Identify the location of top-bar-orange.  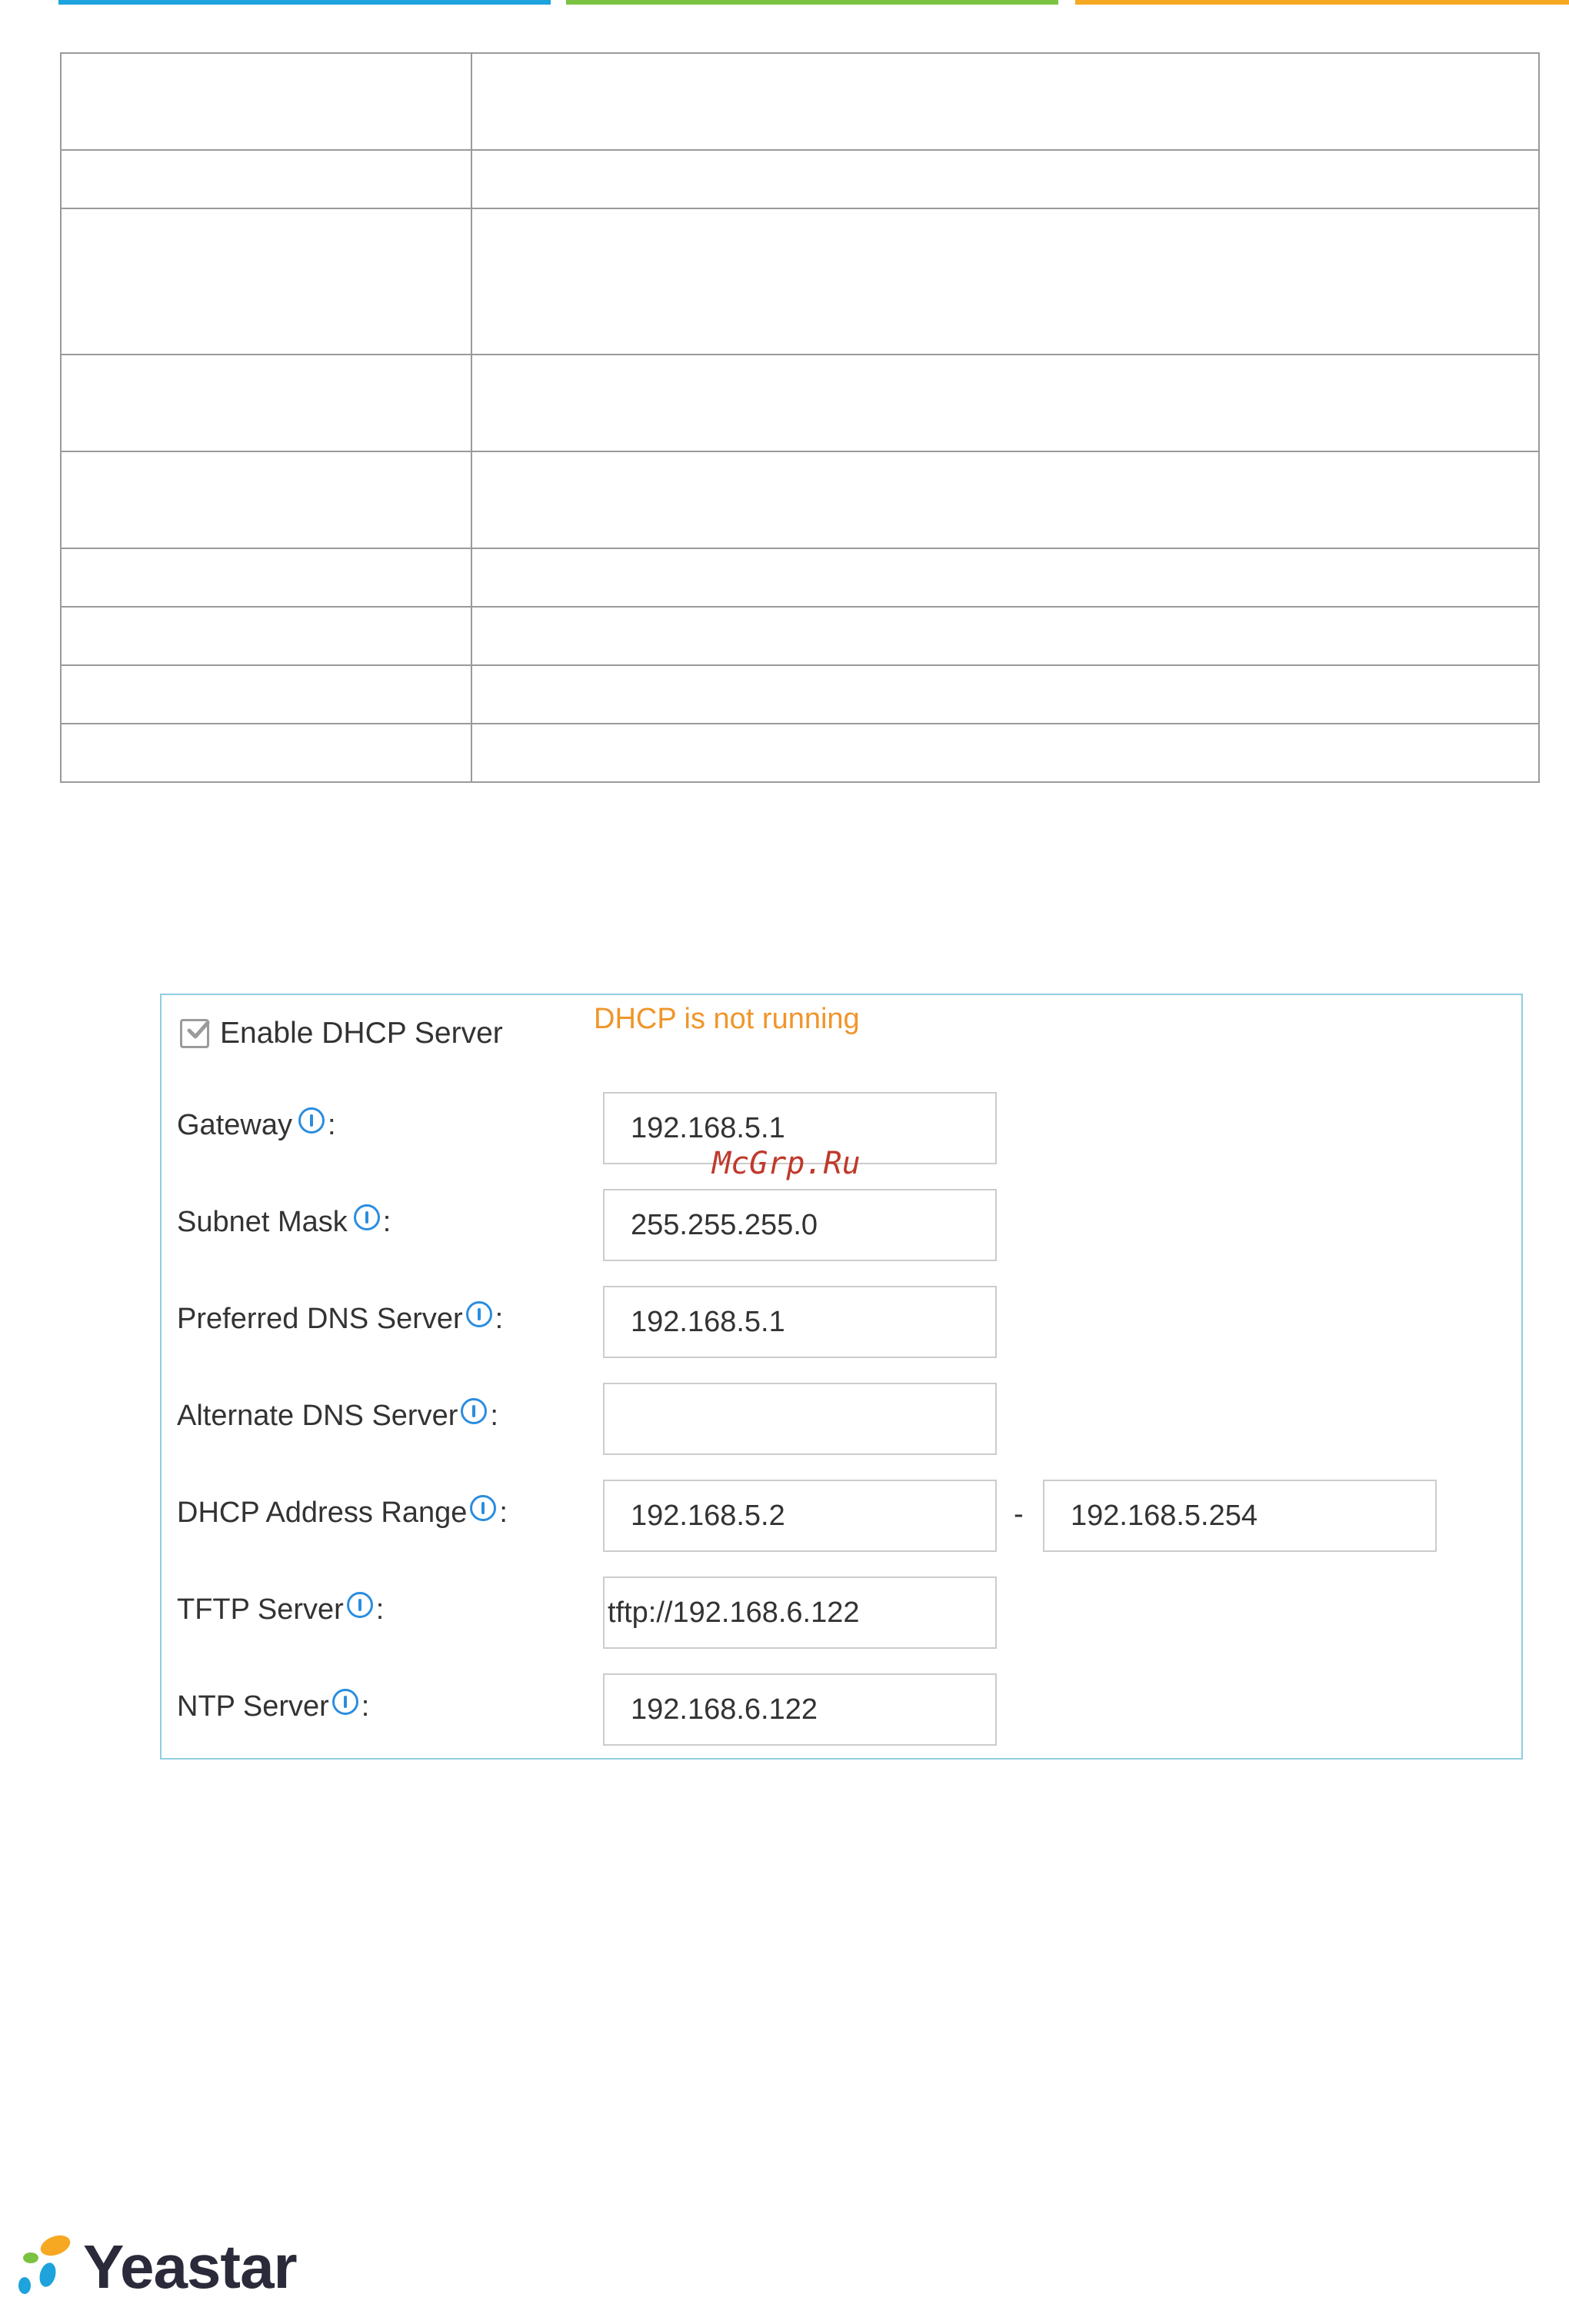
(1322, 2).